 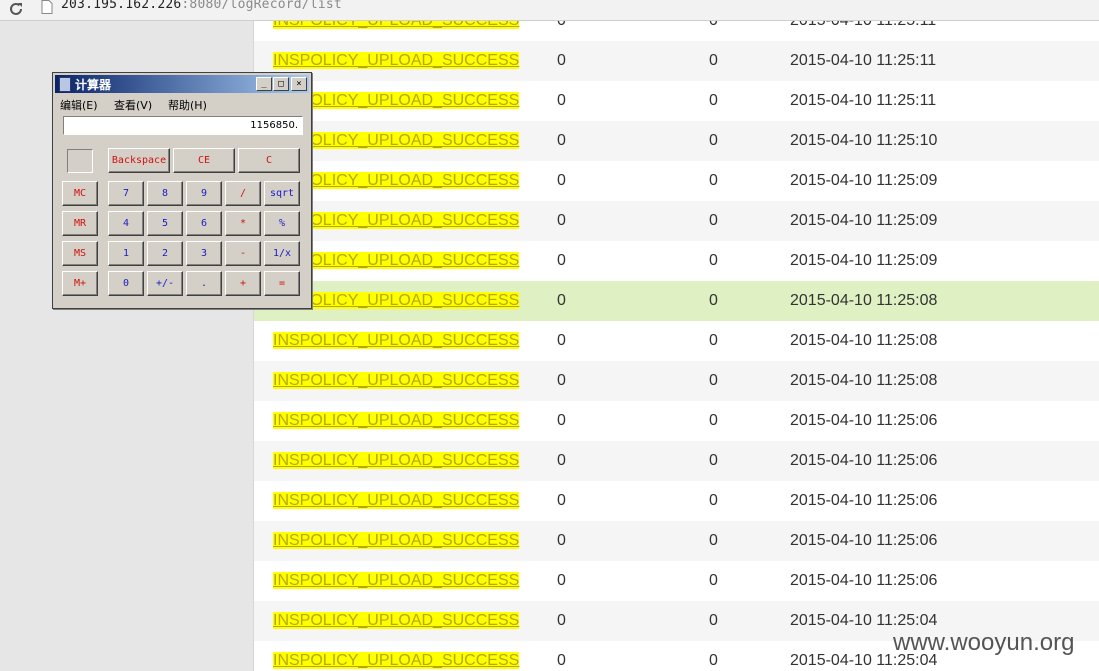 I want to click on decimal-point-button: ., so click(x=204, y=283).